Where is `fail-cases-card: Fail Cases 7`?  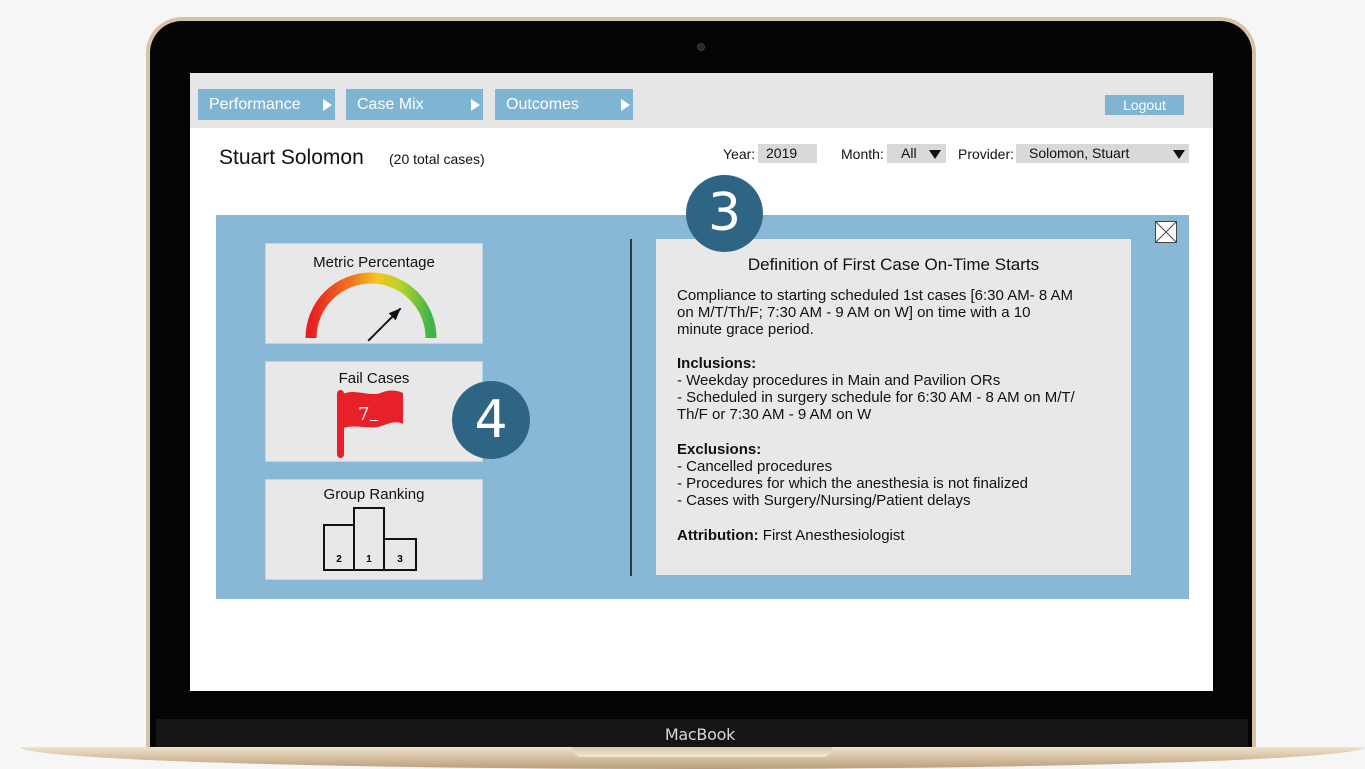
fail-cases-card: Fail Cases 7 is located at coordinates (374, 411).